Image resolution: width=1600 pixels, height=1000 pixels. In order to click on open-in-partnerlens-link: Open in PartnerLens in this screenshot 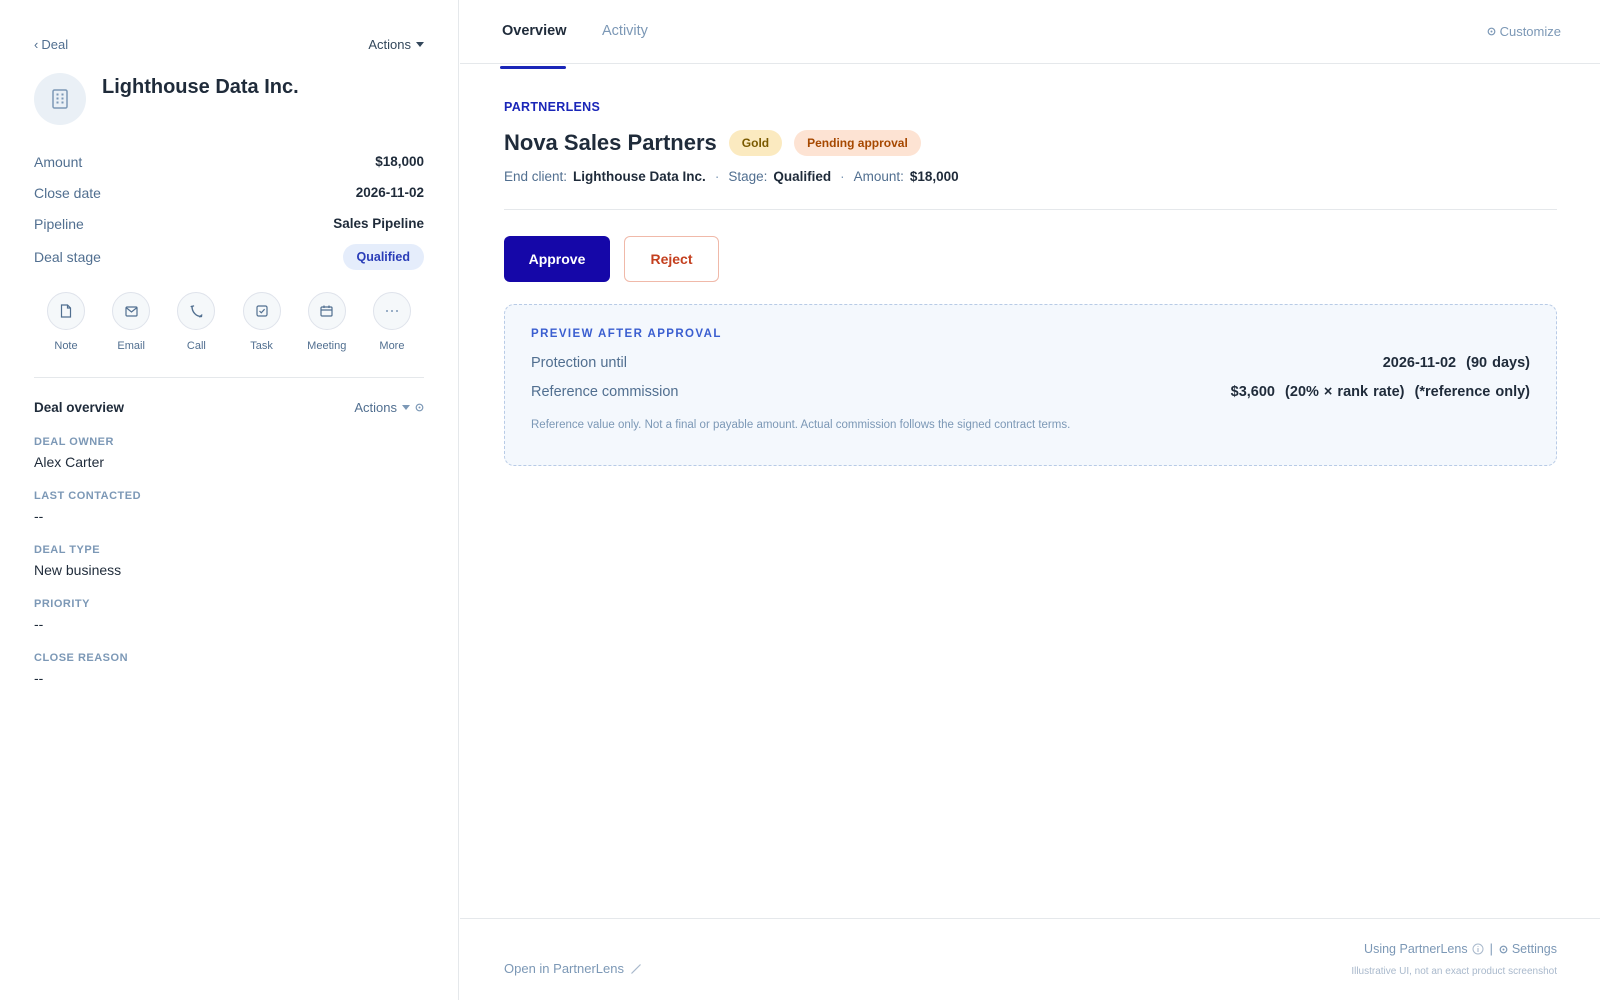, I will do `click(573, 968)`.